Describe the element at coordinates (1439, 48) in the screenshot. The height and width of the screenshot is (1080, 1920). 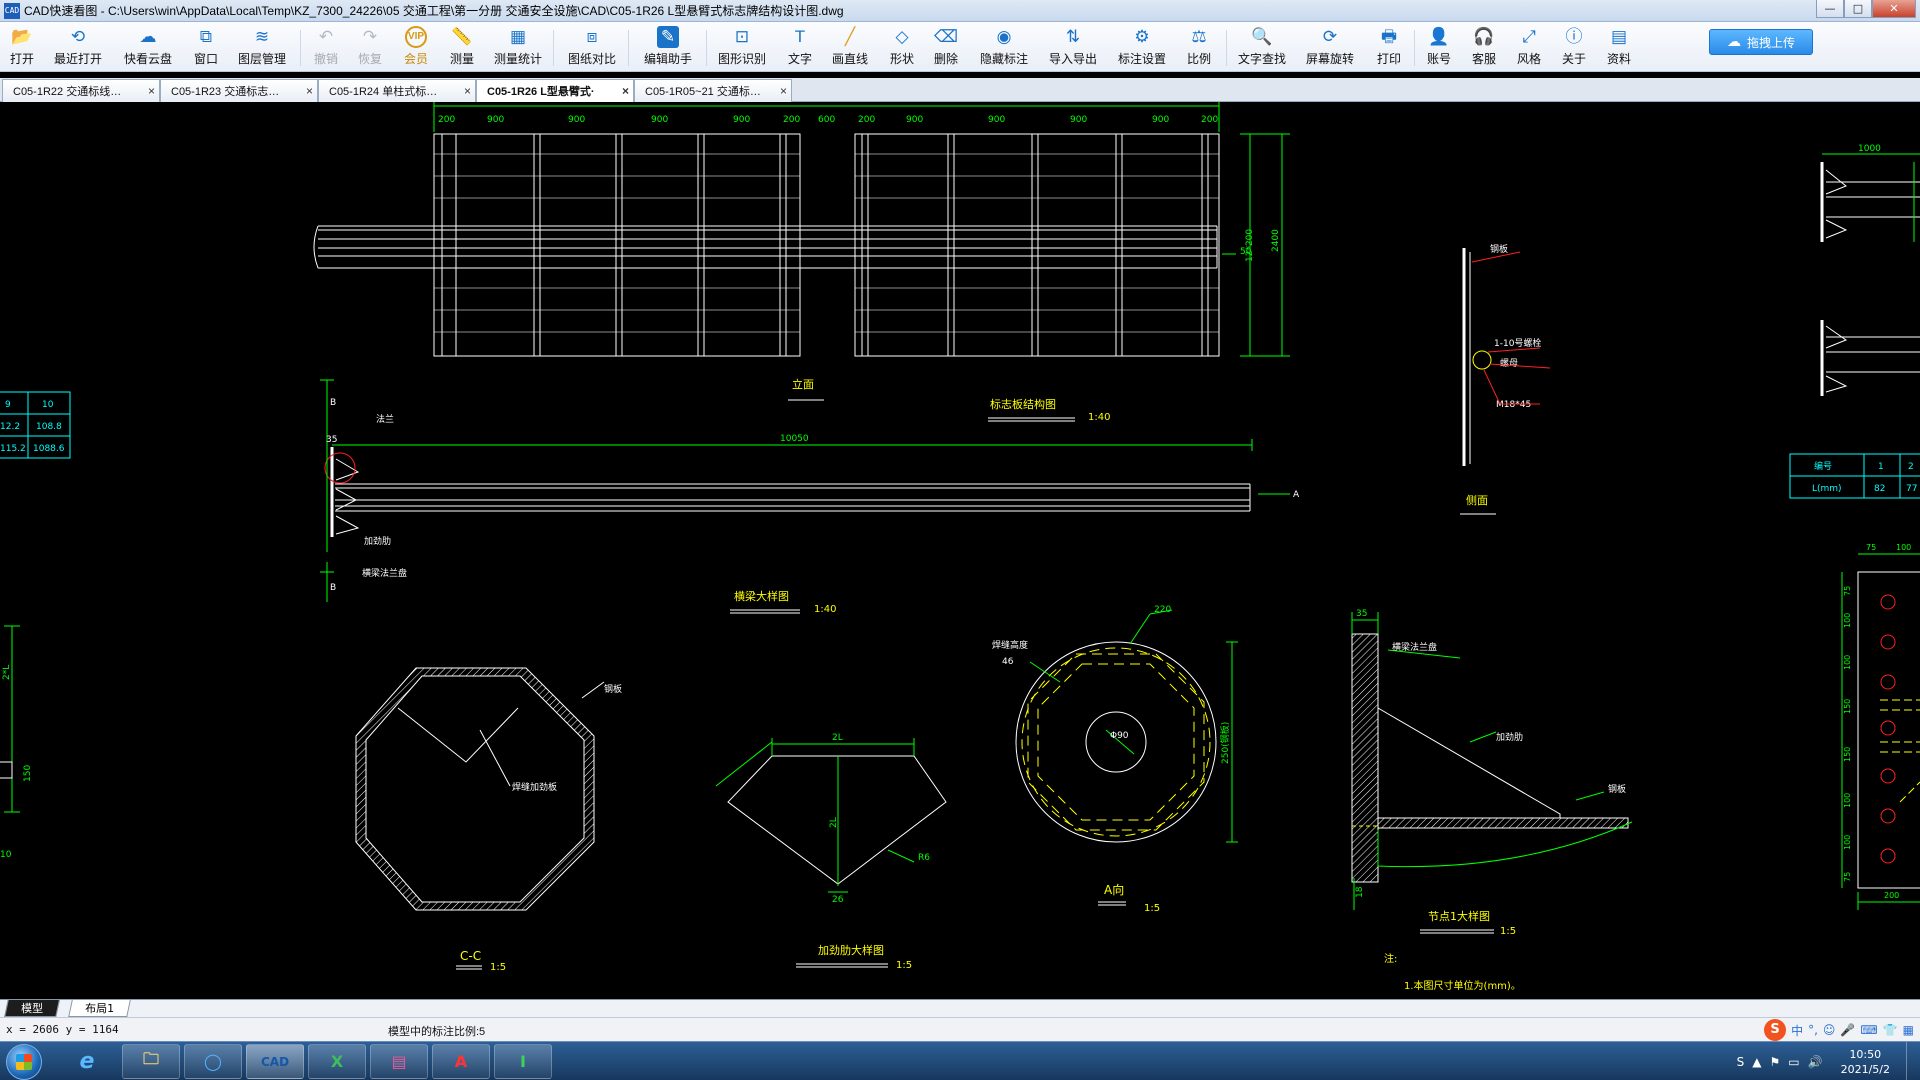
I see `account-button: 👤 账号` at that location.